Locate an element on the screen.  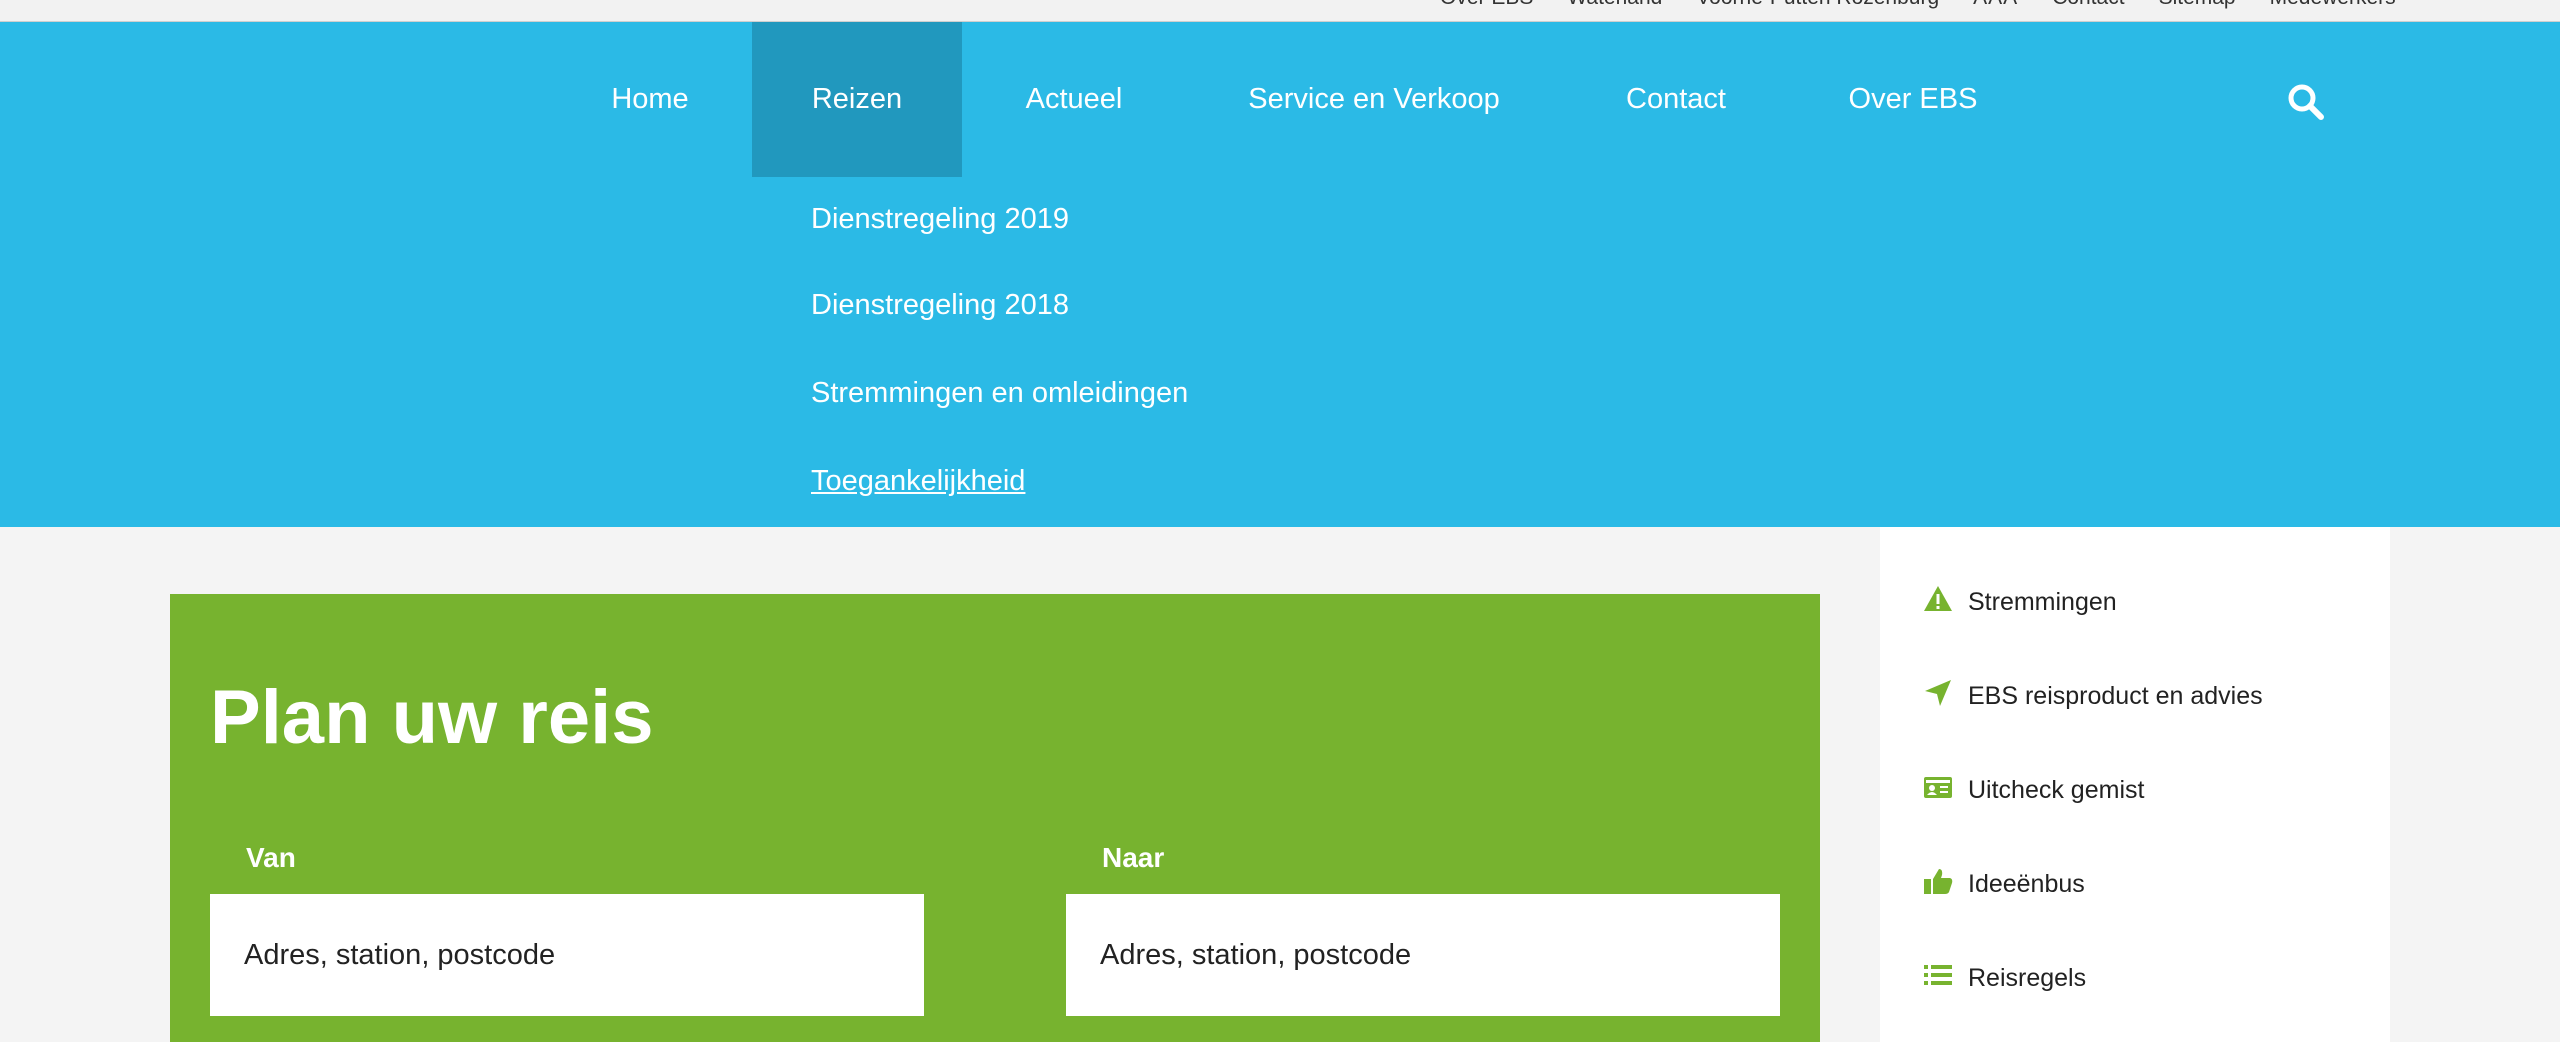
utility-link-waterland: Waterland is located at coordinates (1614, 5).